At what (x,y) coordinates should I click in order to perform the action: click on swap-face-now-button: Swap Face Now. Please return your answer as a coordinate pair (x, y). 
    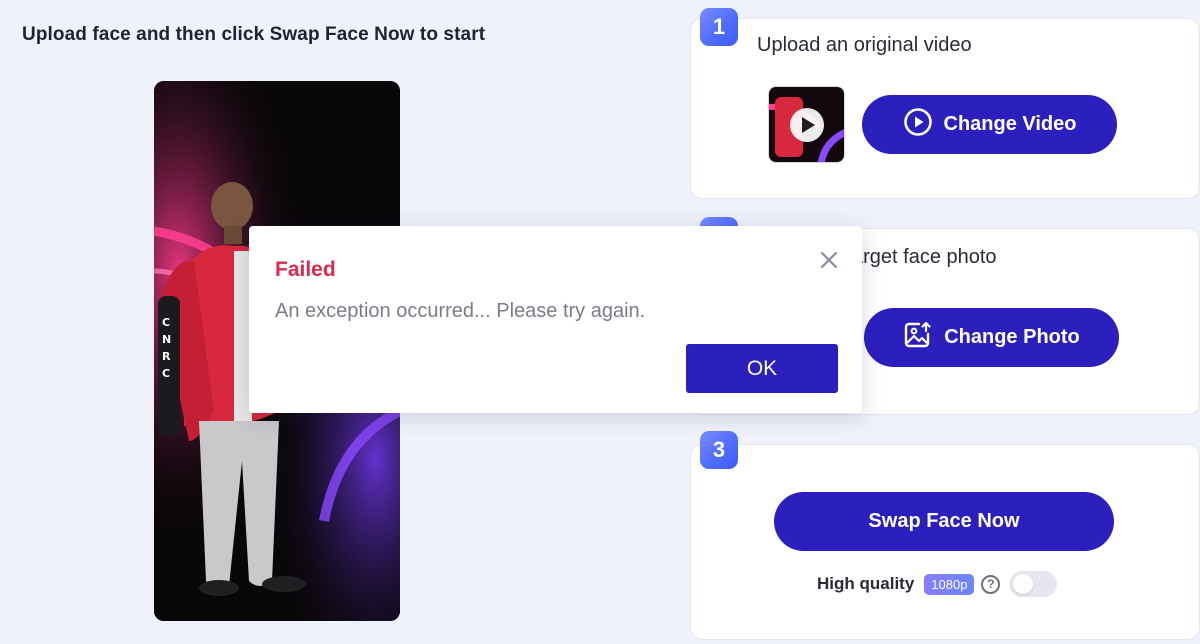
    Looking at the image, I should click on (944, 521).